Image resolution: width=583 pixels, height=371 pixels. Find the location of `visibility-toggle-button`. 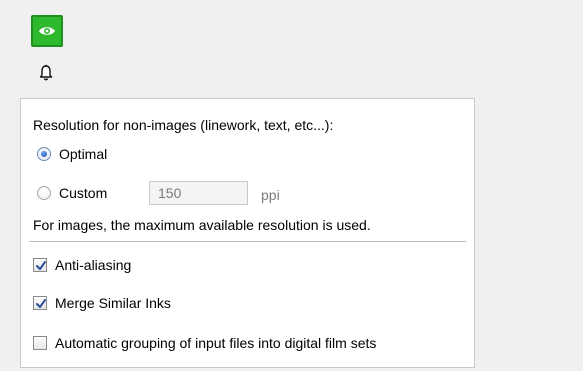

visibility-toggle-button is located at coordinates (47, 31).